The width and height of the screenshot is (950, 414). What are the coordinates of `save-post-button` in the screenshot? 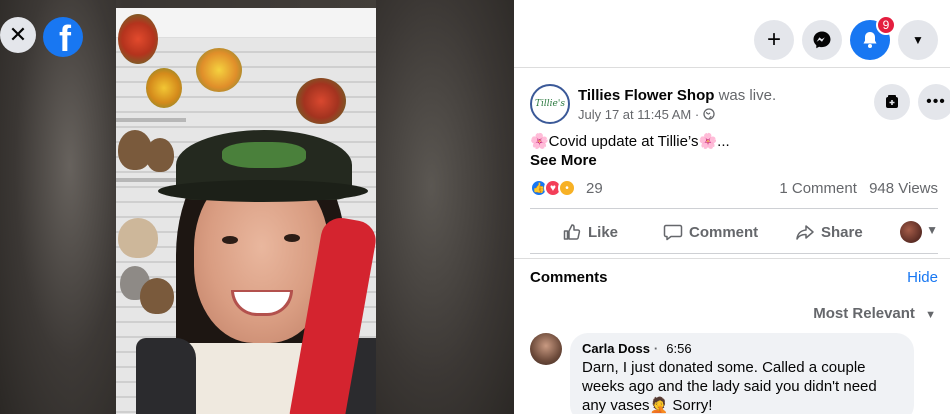 It's located at (892, 102).